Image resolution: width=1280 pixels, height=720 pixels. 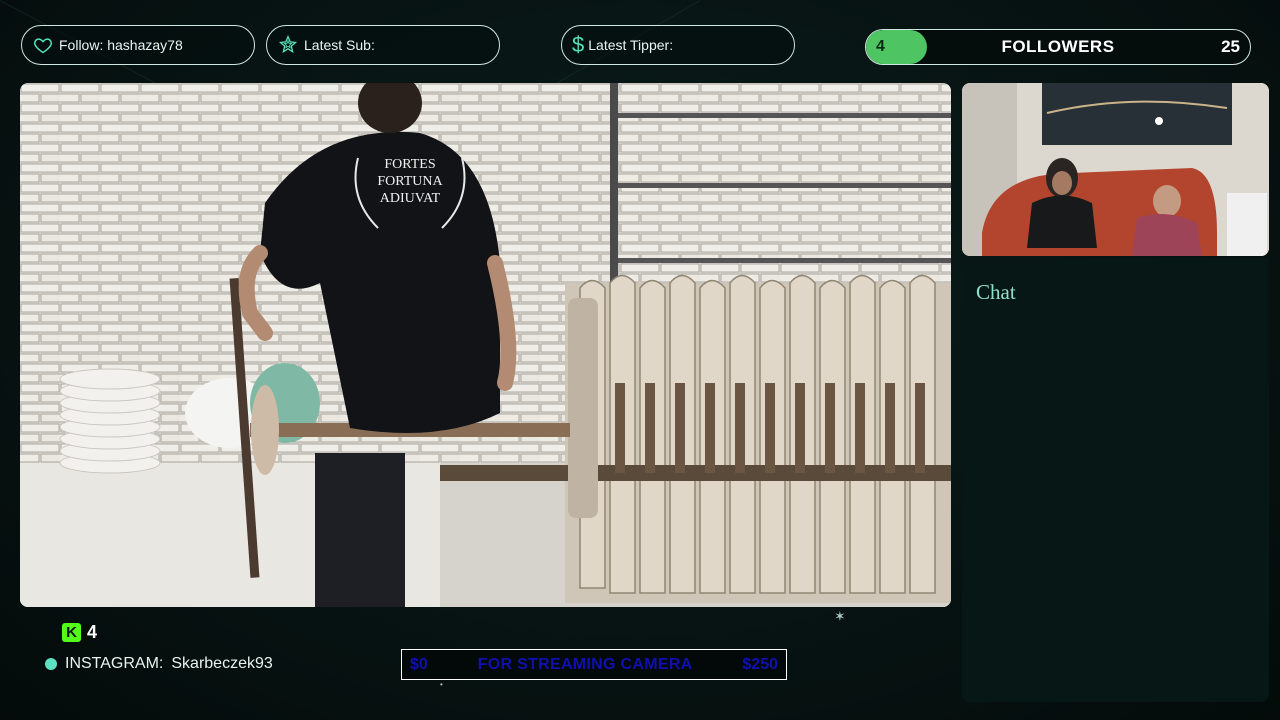 I want to click on kick-viewer-count: K 4, so click(x=79, y=632).